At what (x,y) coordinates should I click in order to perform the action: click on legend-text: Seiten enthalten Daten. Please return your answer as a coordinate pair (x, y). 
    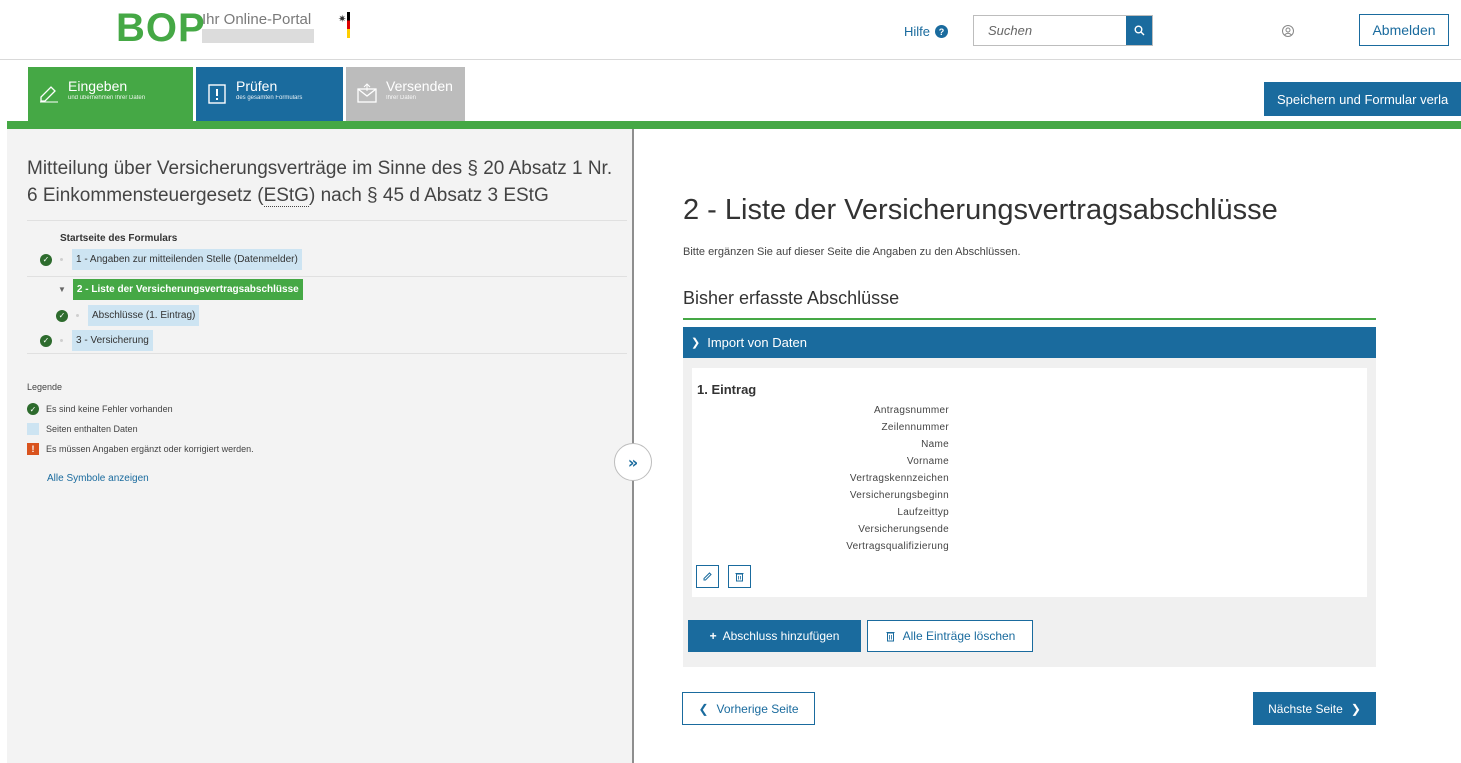
    Looking at the image, I should click on (92, 429).